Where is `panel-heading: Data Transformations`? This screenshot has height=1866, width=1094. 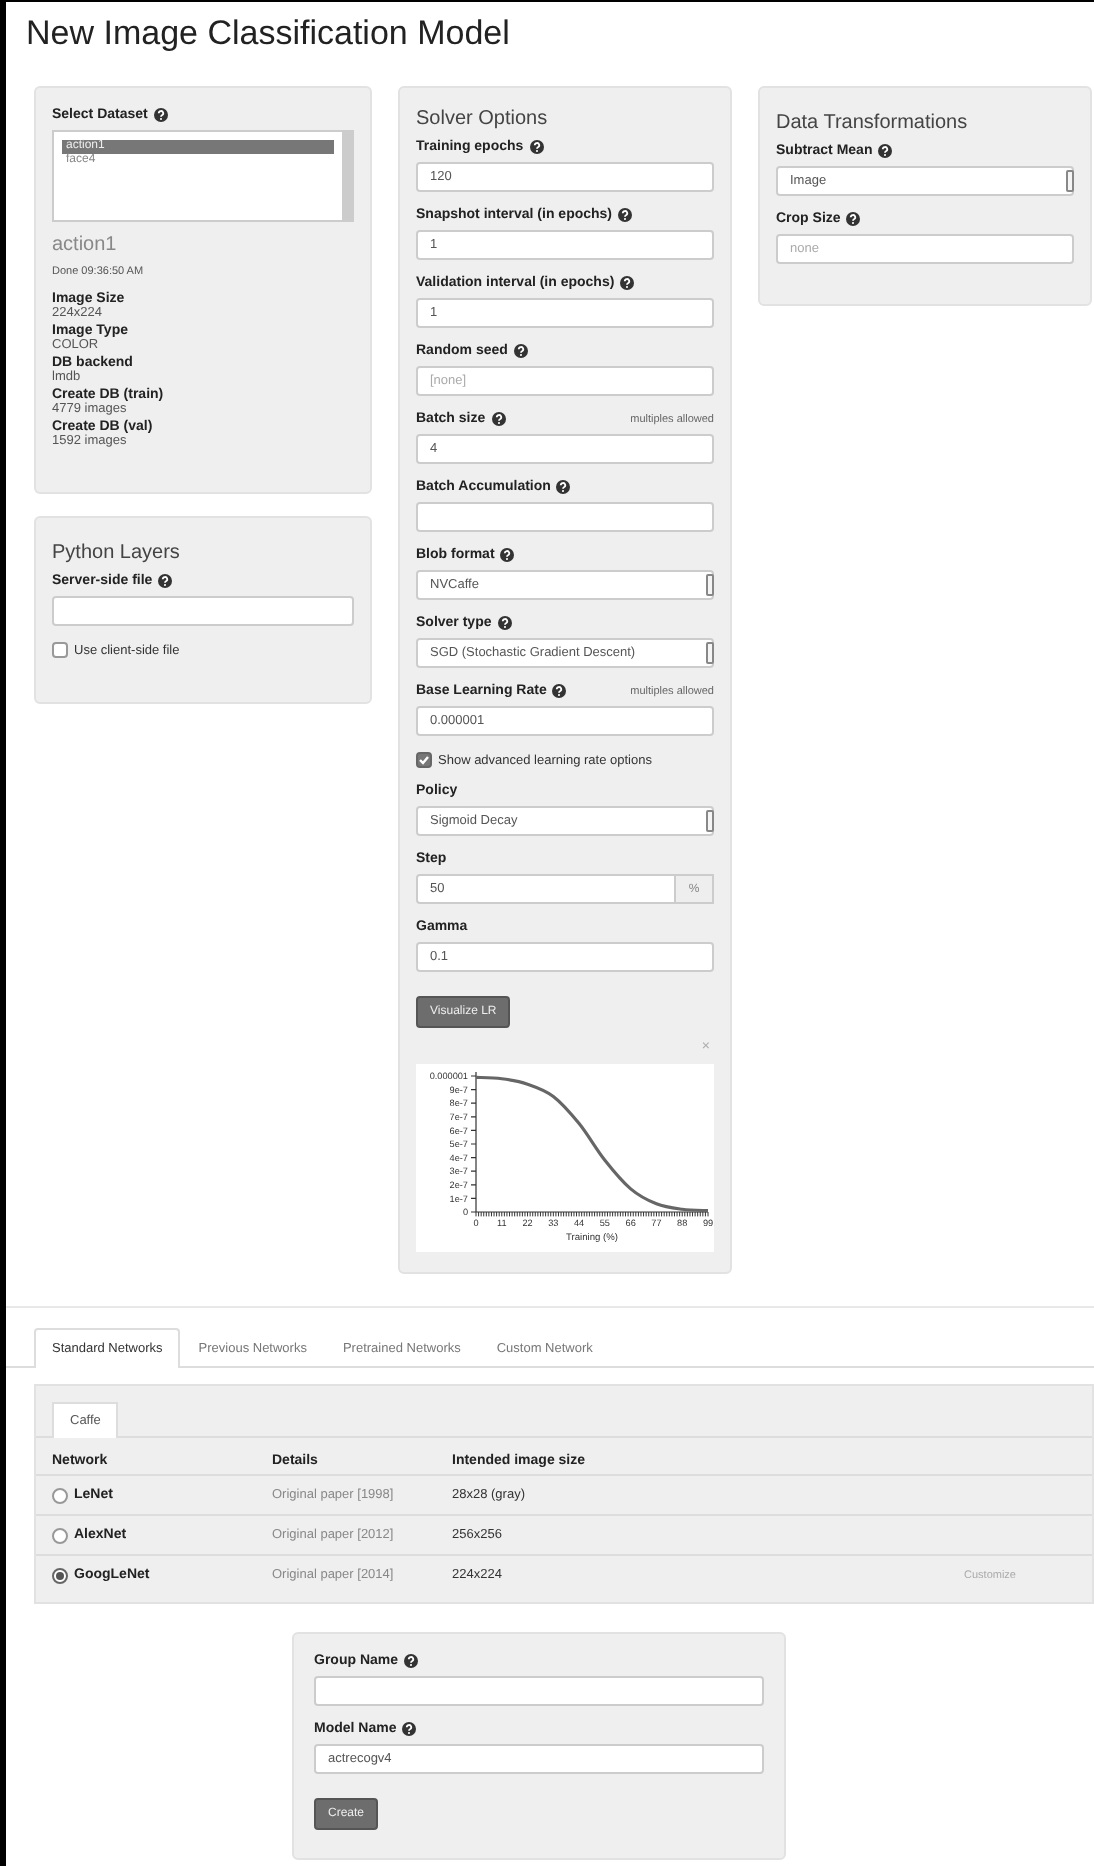
panel-heading: Data Transformations is located at coordinates (873, 123).